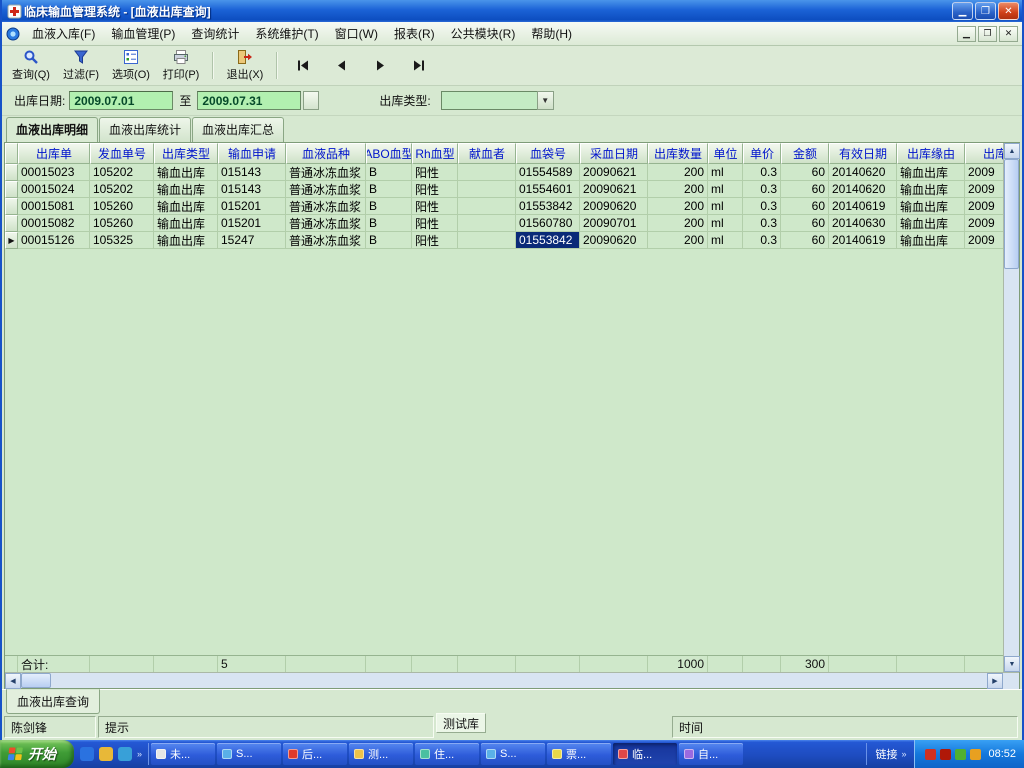 The height and width of the screenshot is (768, 1024). What do you see at coordinates (1008, 11) in the screenshot?
I see `close-button: ✕` at bounding box center [1008, 11].